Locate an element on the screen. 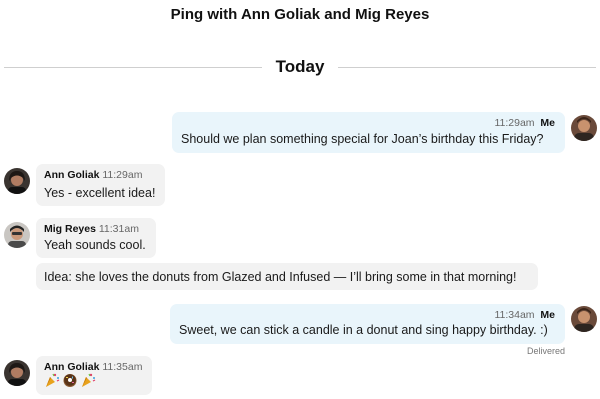  delivery-status: Delivered is located at coordinates (546, 351).